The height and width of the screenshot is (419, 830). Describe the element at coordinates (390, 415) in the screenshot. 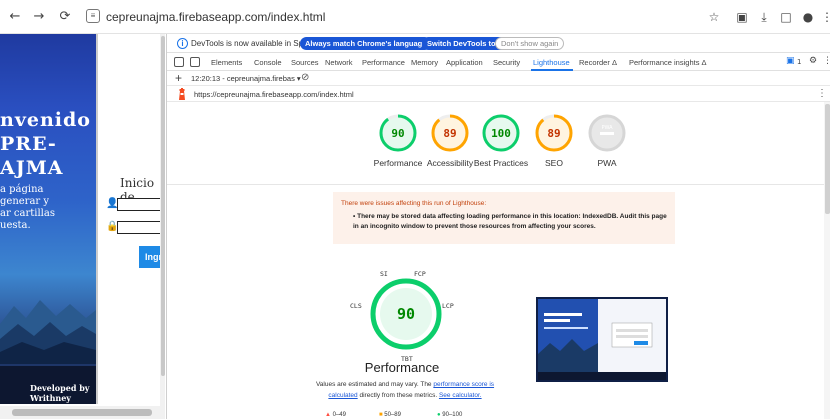

I see `legend-orange: ■ 50–89` at that location.